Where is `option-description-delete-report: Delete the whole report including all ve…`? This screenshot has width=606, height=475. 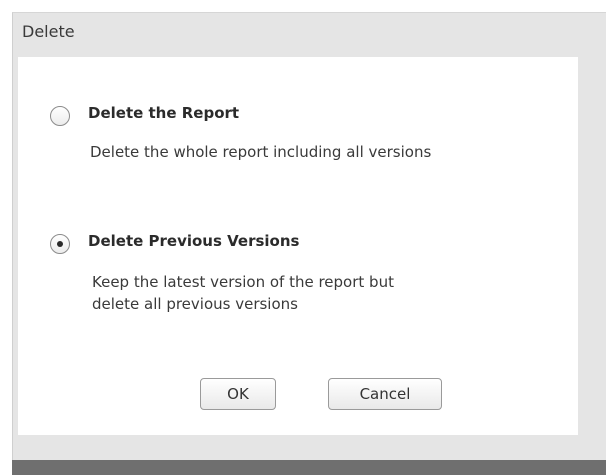 option-description-delete-report: Delete the whole report including all ve… is located at coordinates (261, 152).